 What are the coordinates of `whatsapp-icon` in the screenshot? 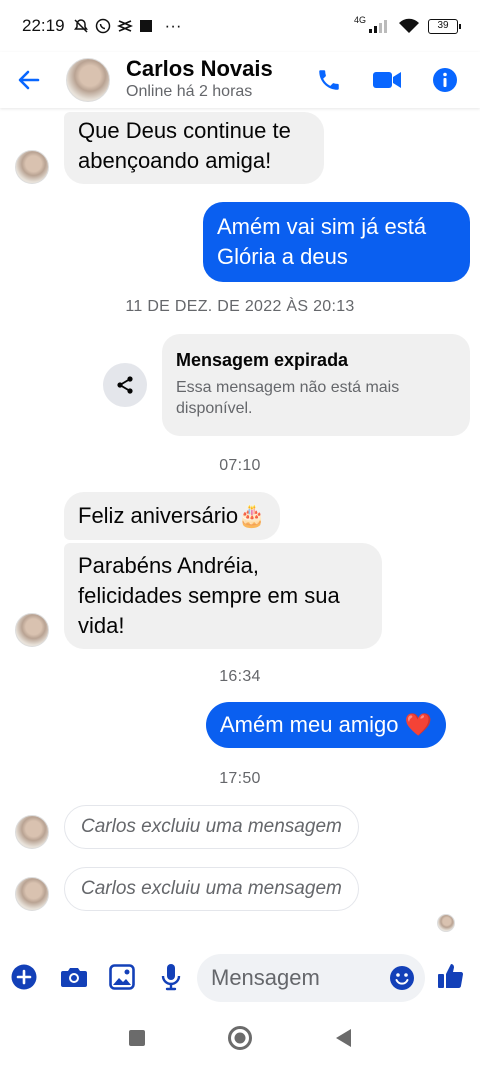 It's located at (102, 26).